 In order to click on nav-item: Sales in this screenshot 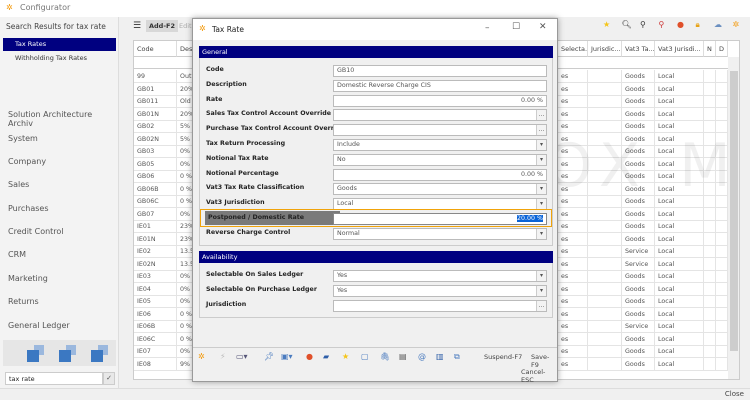, I will do `click(18, 184)`.